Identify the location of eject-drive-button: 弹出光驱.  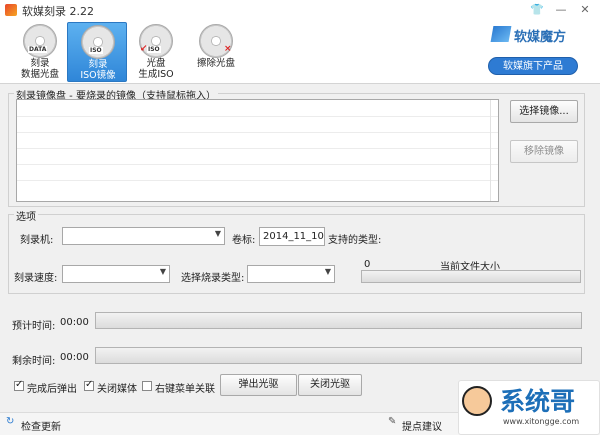
(258, 385).